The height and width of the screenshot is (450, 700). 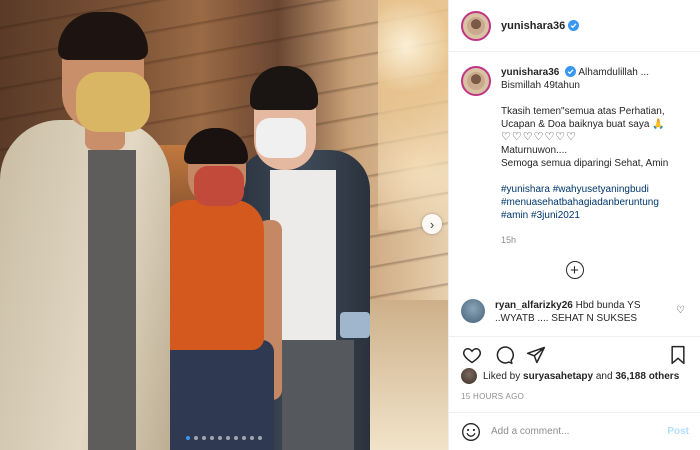 What do you see at coordinates (594, 240) in the screenshot?
I see `caption-timestamp: 15h` at bounding box center [594, 240].